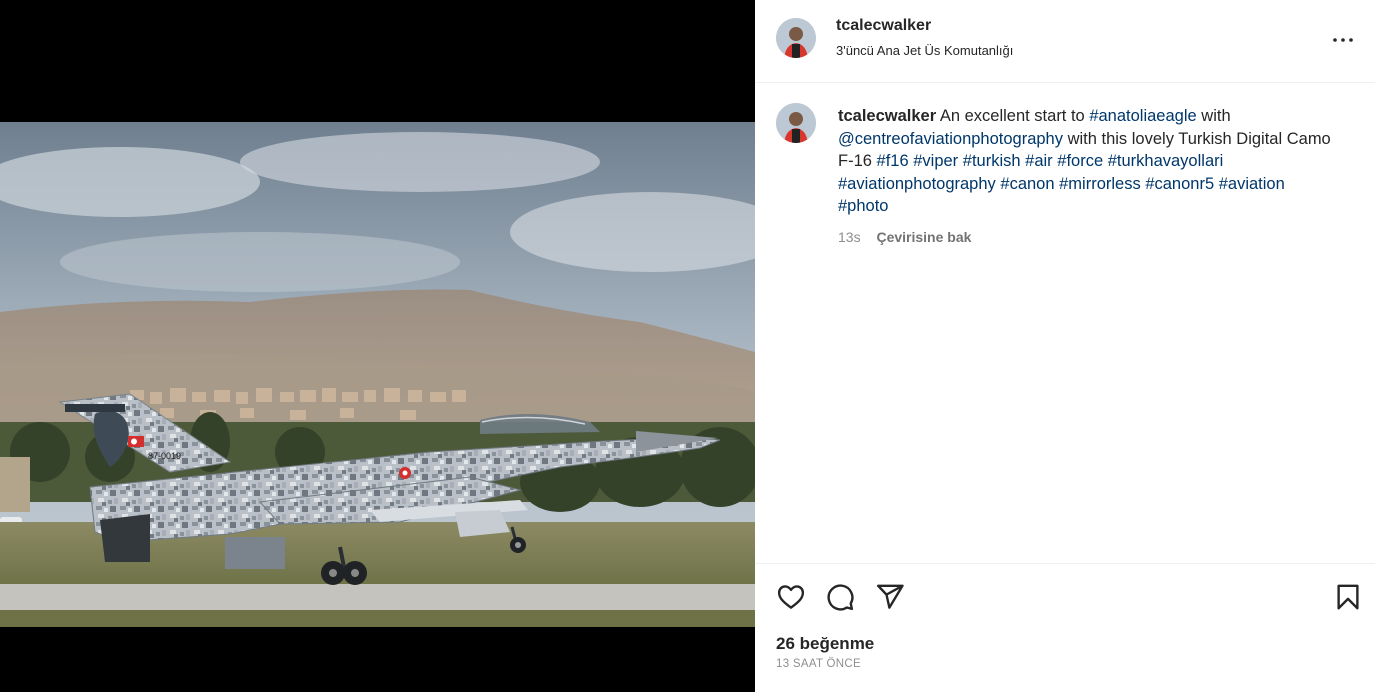 This screenshot has height=692, width=1375. I want to click on see-translation-button: Çevirisine bak, so click(923, 237).